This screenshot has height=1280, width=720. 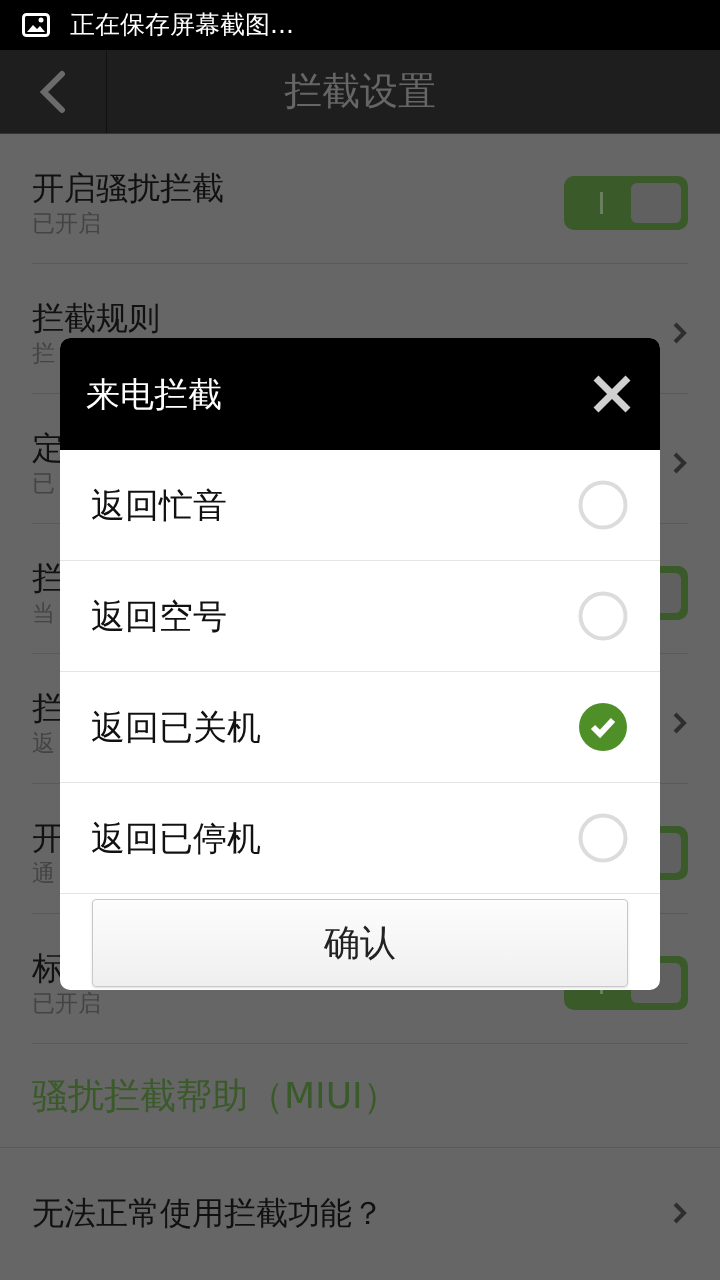 What do you see at coordinates (36, 25) in the screenshot?
I see `image-icon` at bounding box center [36, 25].